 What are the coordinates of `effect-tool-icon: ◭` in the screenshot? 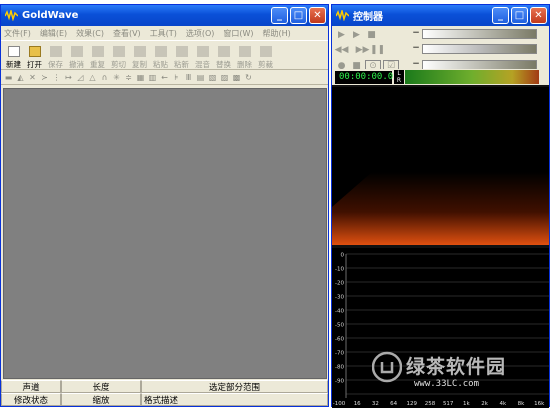 It's located at (20, 77).